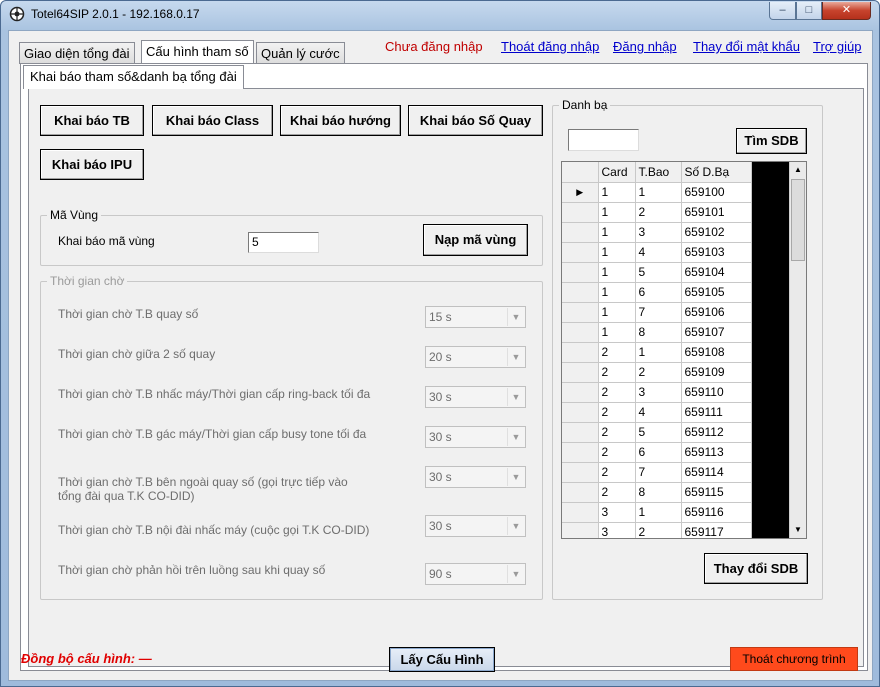 The image size is (880, 687). What do you see at coordinates (716, 452) in the screenshot?
I see `cell-number: 659113` at bounding box center [716, 452].